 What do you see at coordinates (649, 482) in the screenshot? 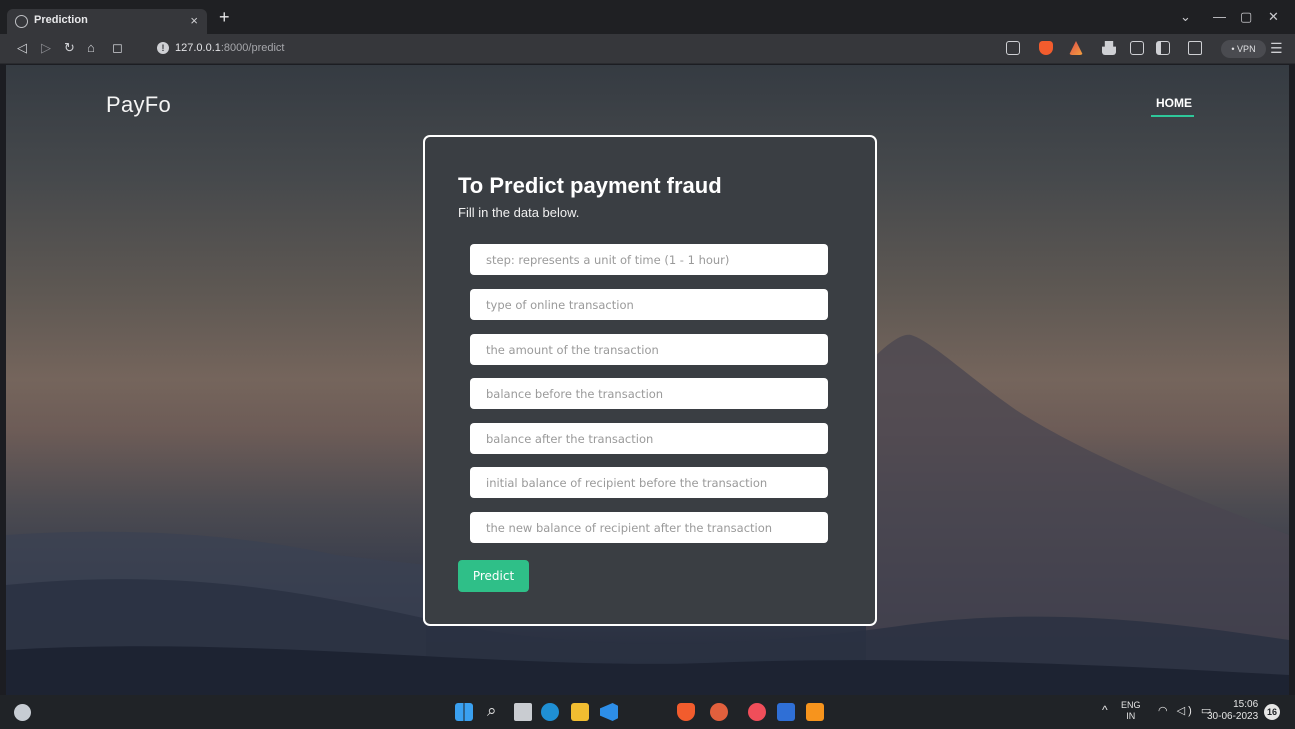
I see `old-balance-dest-input` at bounding box center [649, 482].